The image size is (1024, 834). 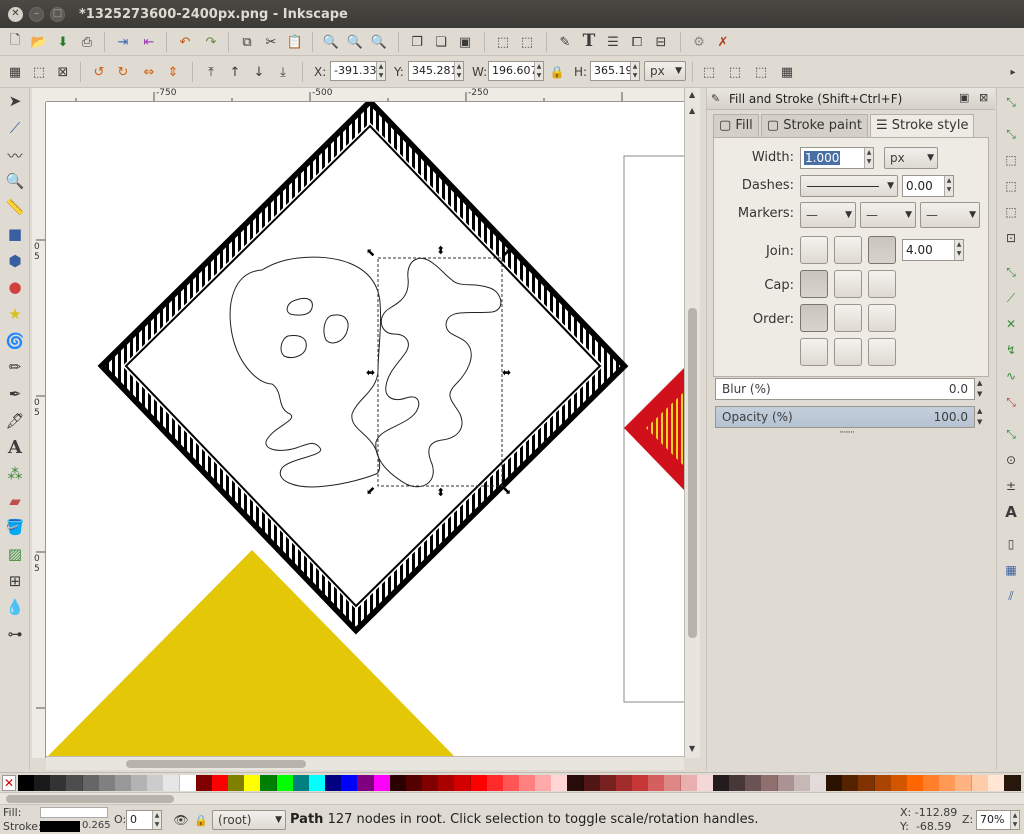 I want to click on xml-editor-icon: ⧠, so click(x=637, y=42).